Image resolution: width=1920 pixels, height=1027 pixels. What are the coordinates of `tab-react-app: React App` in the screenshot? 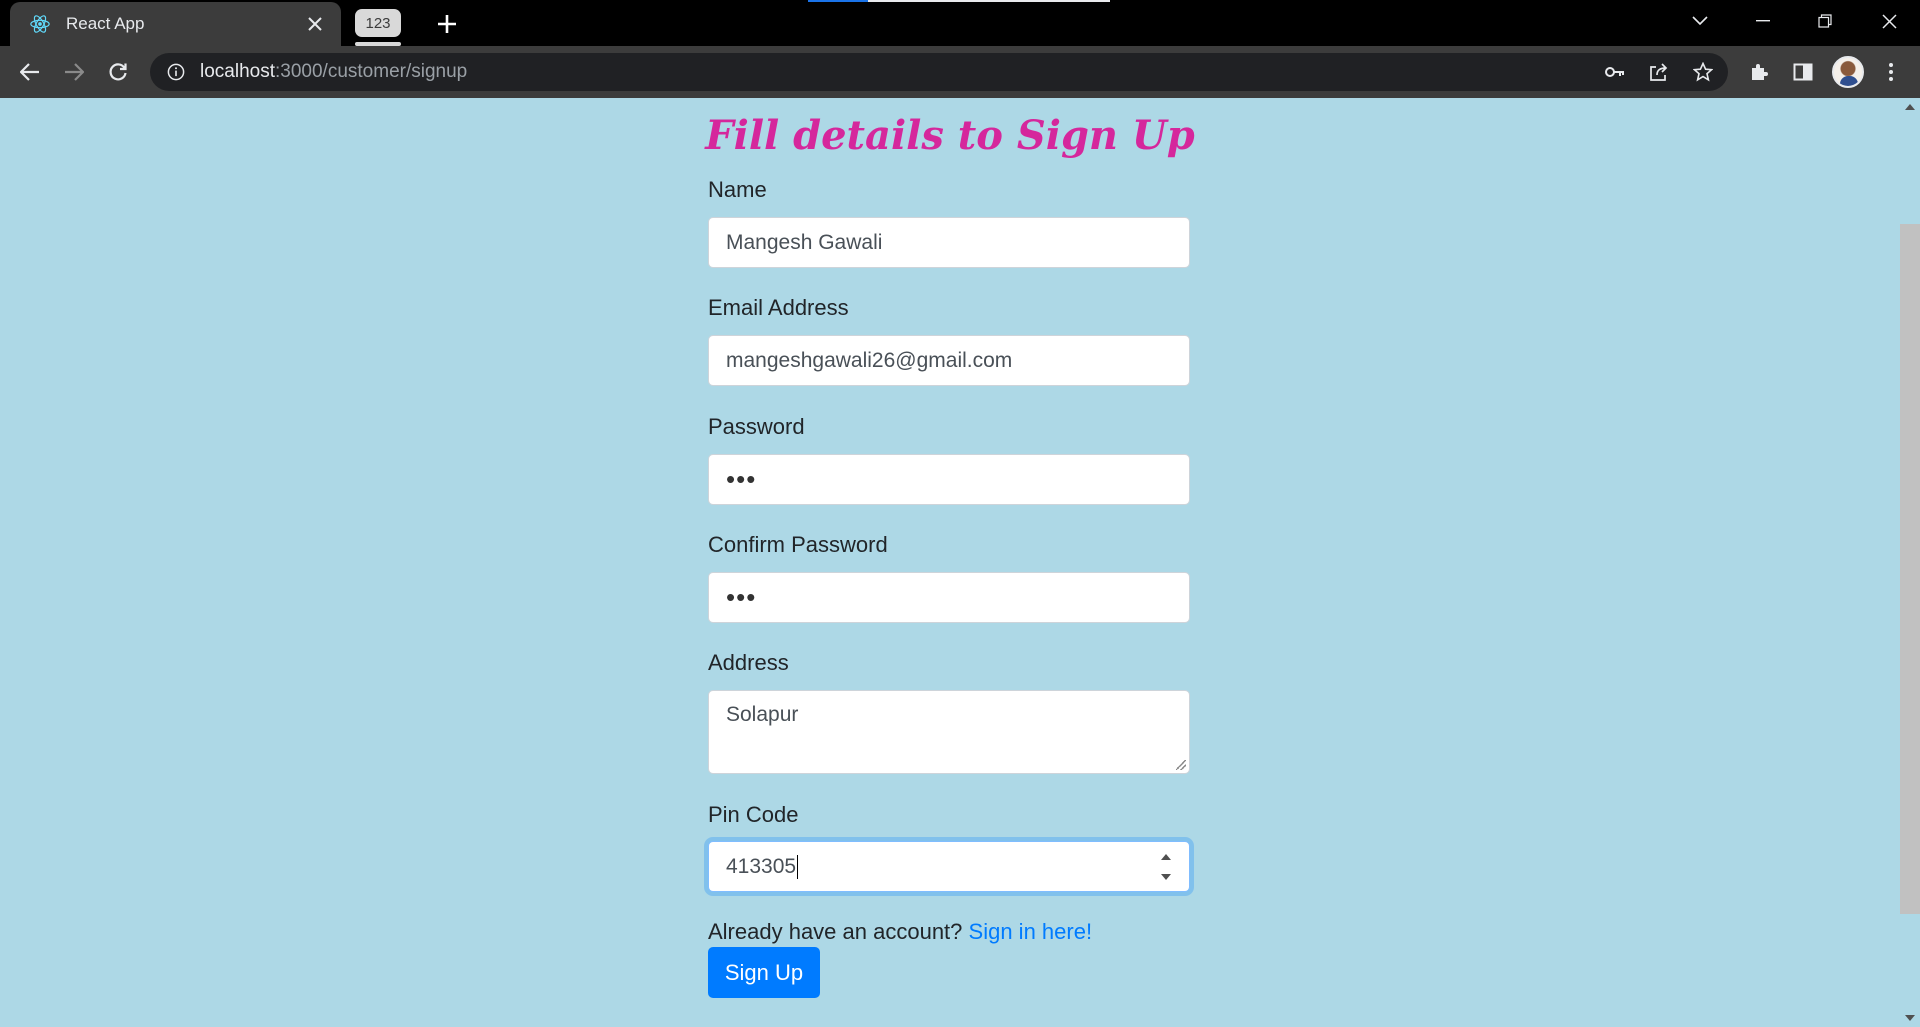 It's located at (175, 24).